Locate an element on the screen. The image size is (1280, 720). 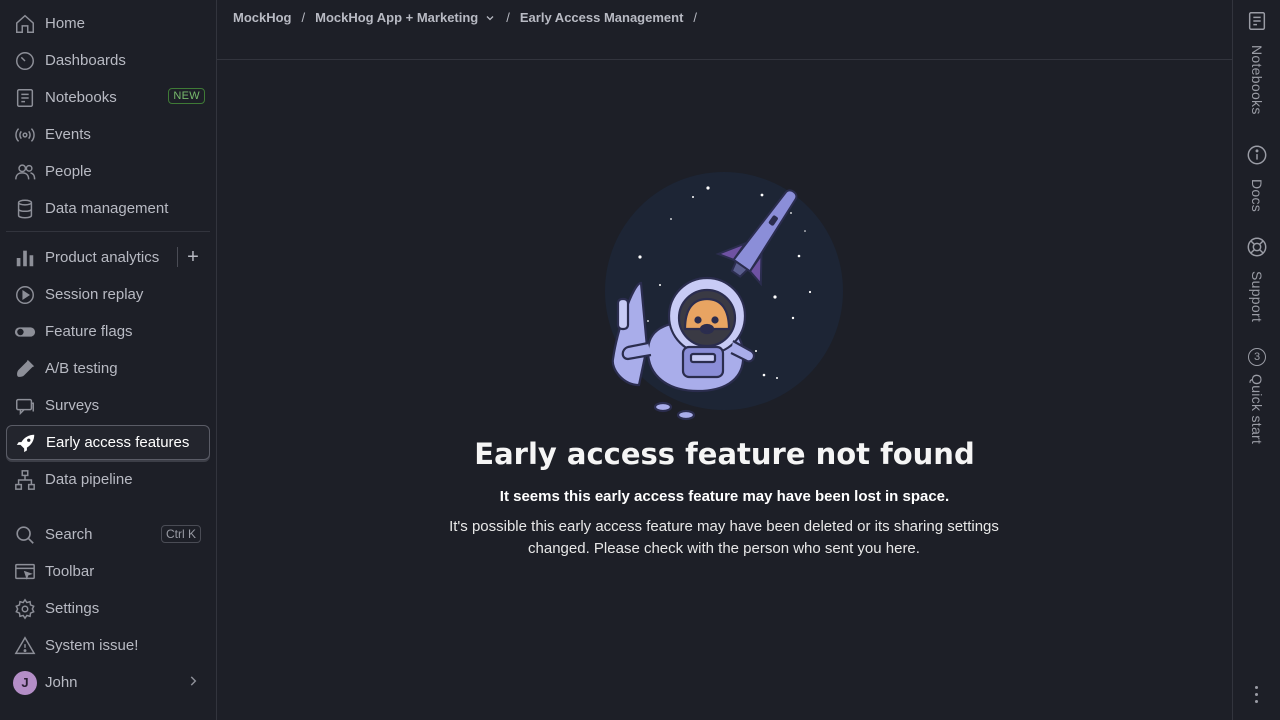
more-options-icon is located at coordinates (1257, 694).